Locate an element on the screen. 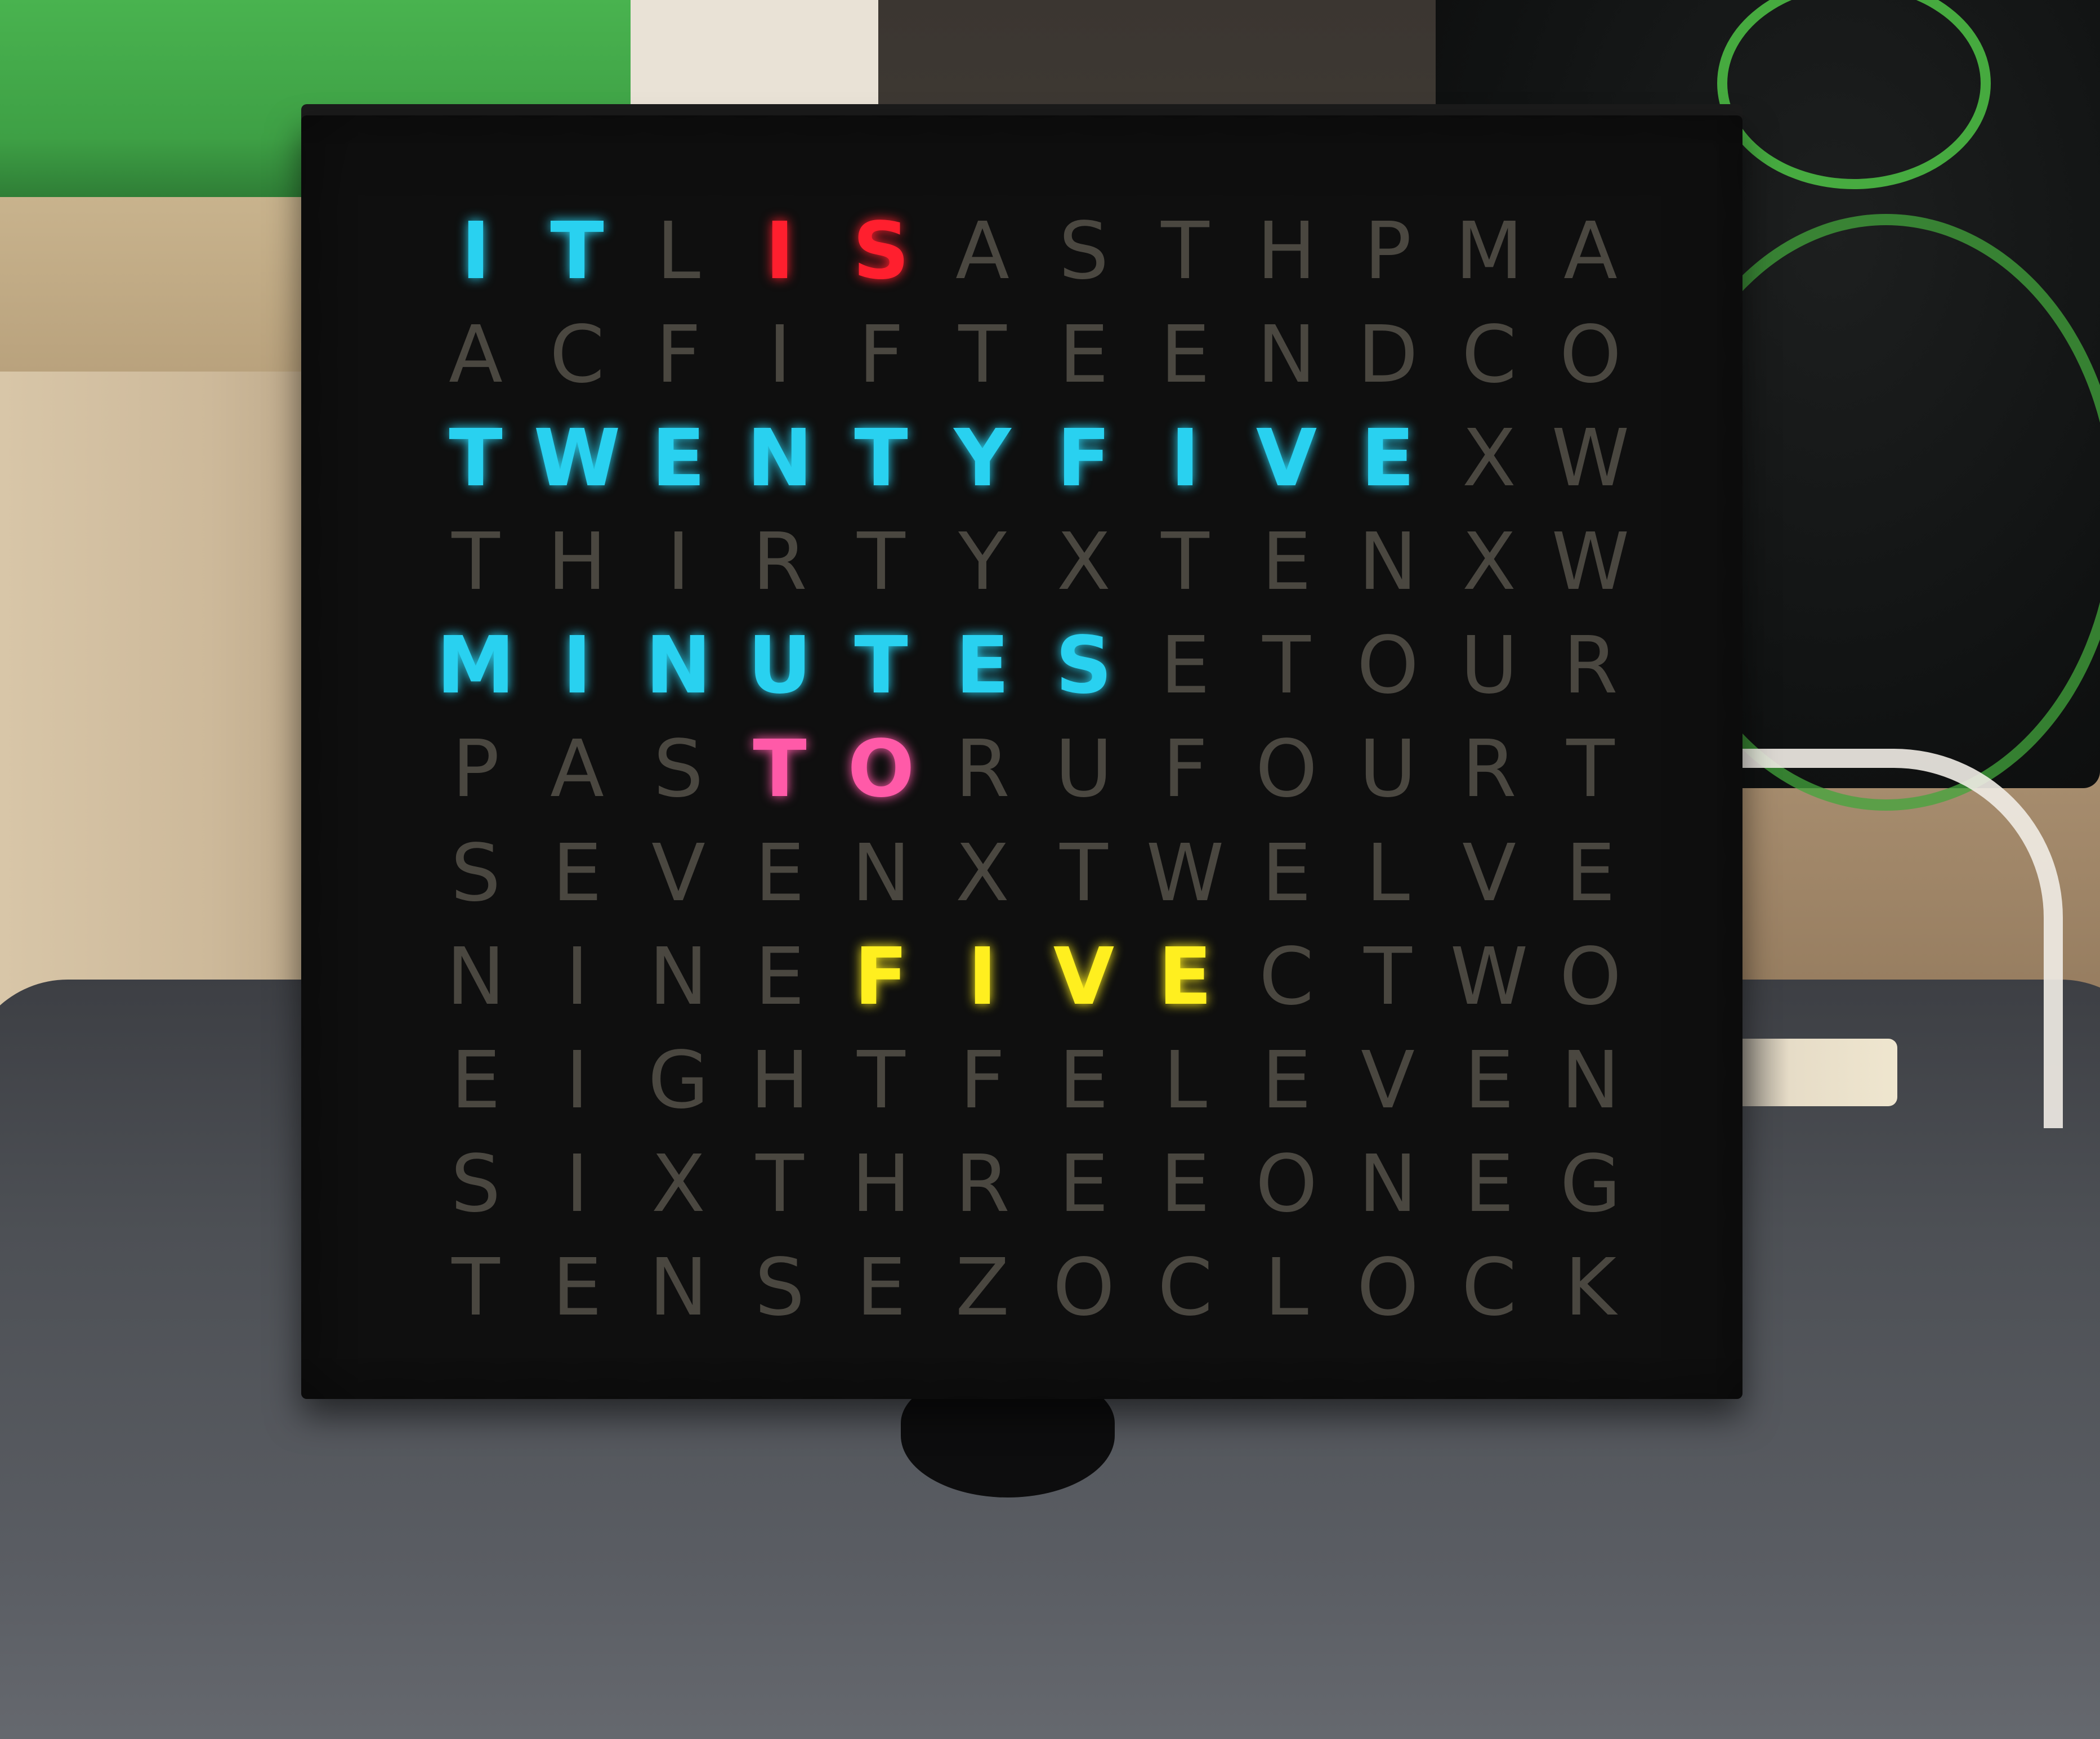  clock-letter: D is located at coordinates (1388, 355).